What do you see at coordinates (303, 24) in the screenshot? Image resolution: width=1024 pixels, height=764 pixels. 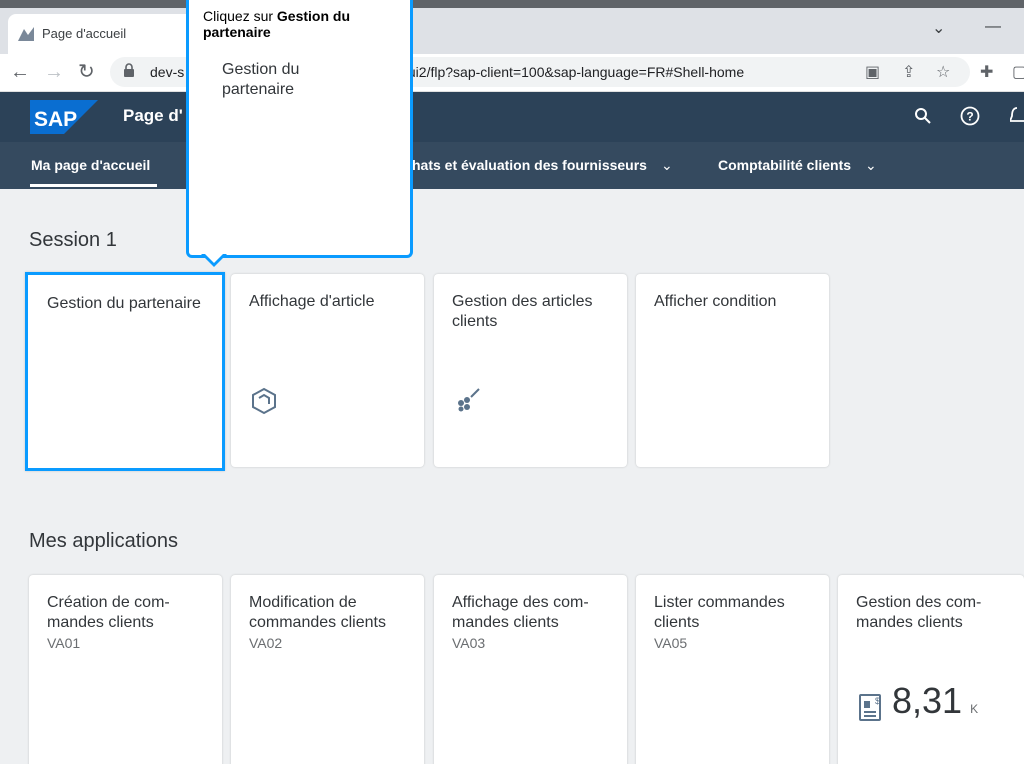 I see `guide-instruction: Cliquez sur Gestion du partenaire` at bounding box center [303, 24].